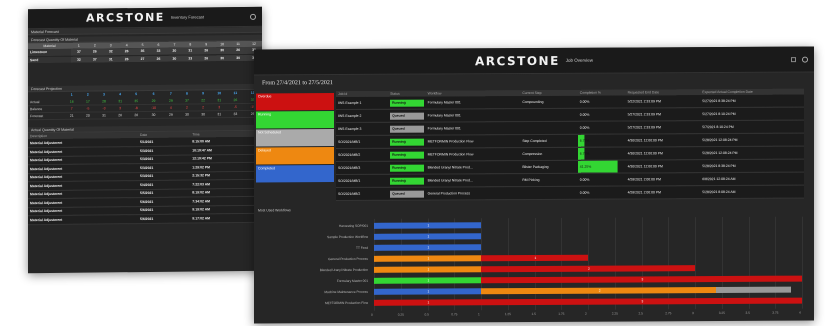 The image size is (828, 326). What do you see at coordinates (362, 168) in the screenshot?
I see `table-cell: SO/2021/MB/3` at bounding box center [362, 168].